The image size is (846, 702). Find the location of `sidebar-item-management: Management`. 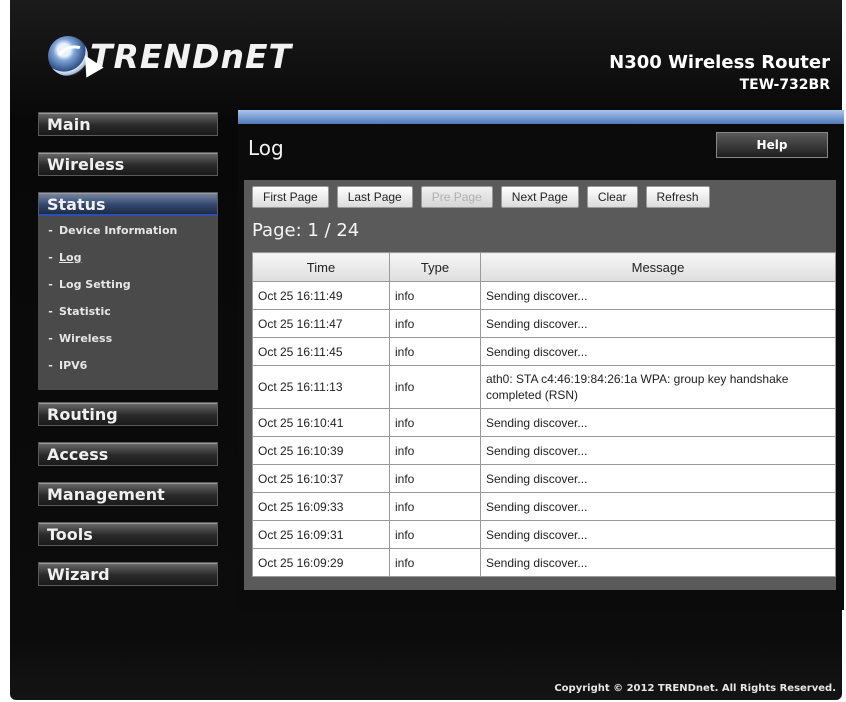

sidebar-item-management: Management is located at coordinates (128, 494).